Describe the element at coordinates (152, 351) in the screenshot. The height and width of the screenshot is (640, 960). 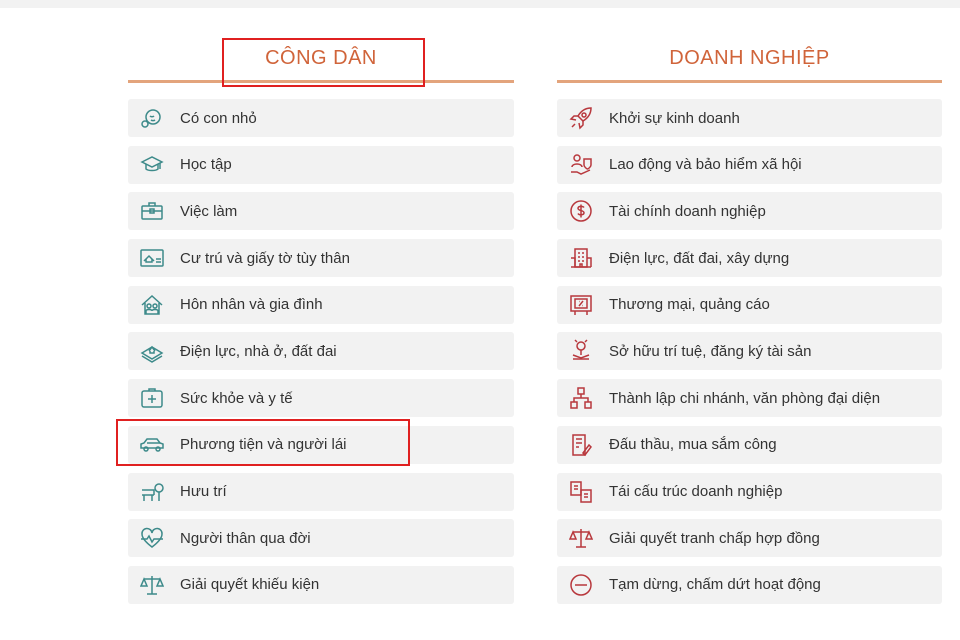
I see `land-icon` at that location.